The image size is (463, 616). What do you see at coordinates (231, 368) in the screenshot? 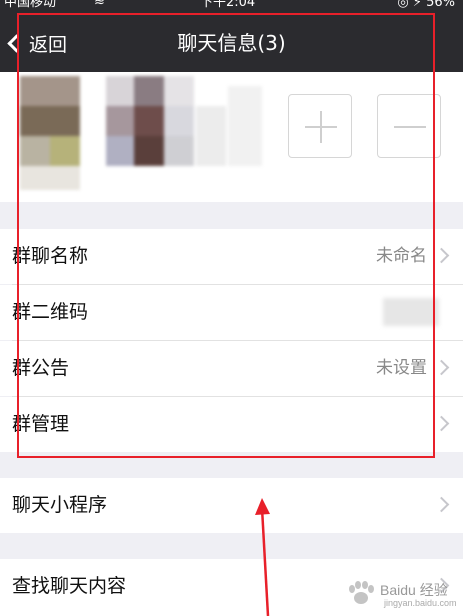
I see `group-notice-row: 群公告 未设置` at bounding box center [231, 368].